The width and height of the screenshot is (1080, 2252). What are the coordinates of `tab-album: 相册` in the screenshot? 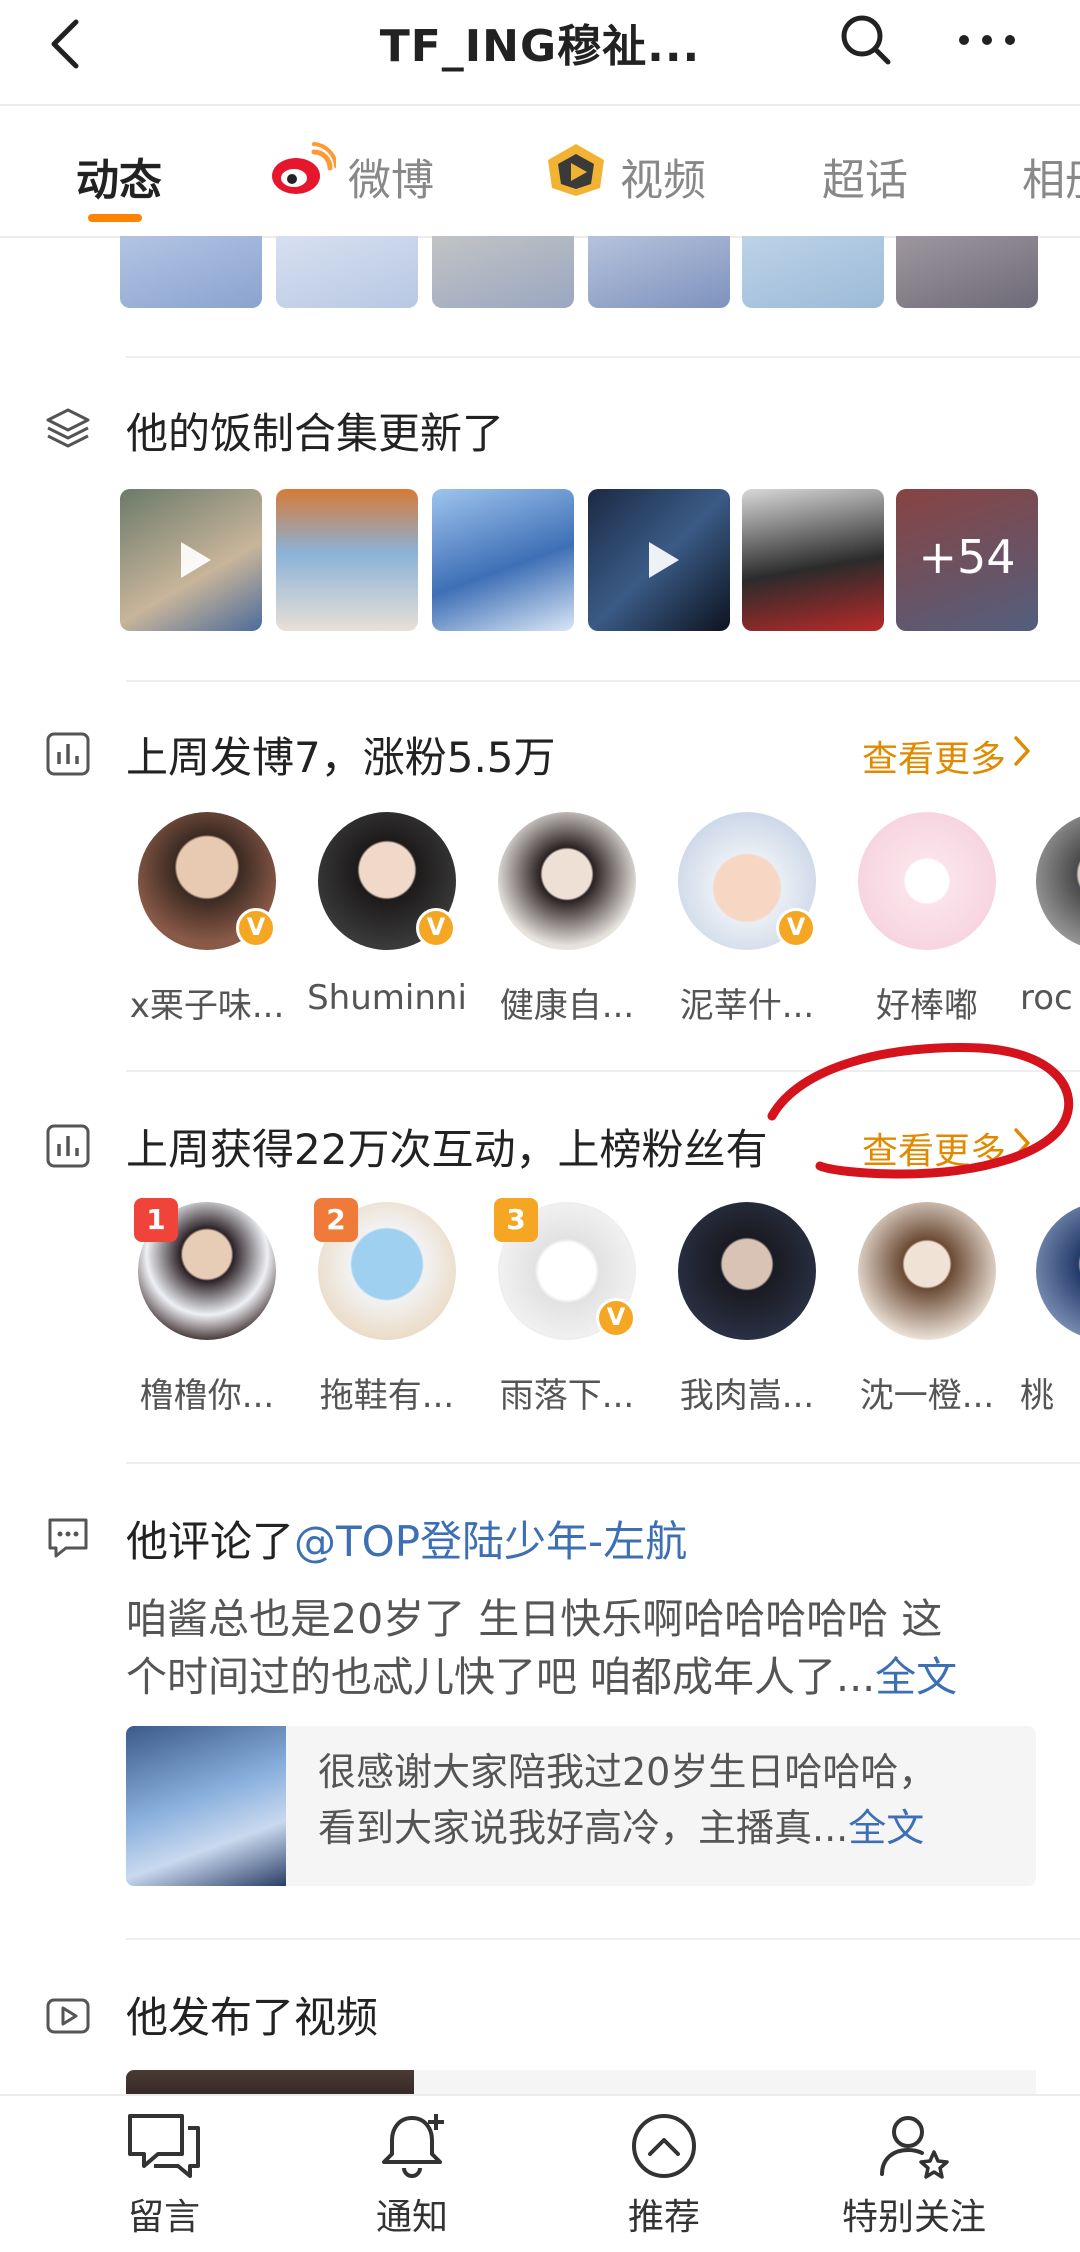 It's located at (1051, 177).